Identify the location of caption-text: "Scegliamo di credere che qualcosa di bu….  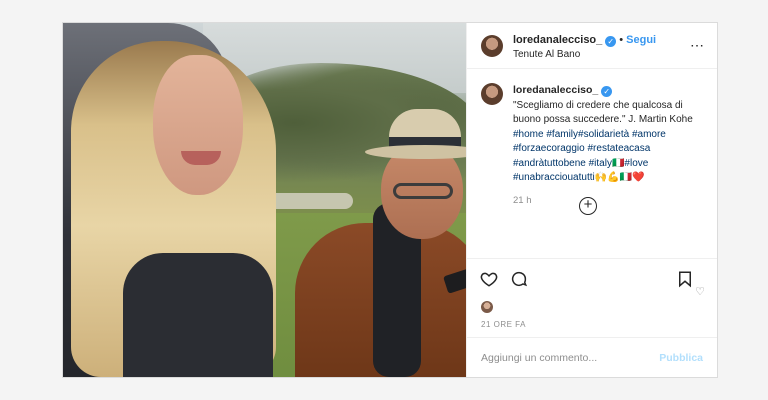
(603, 112).